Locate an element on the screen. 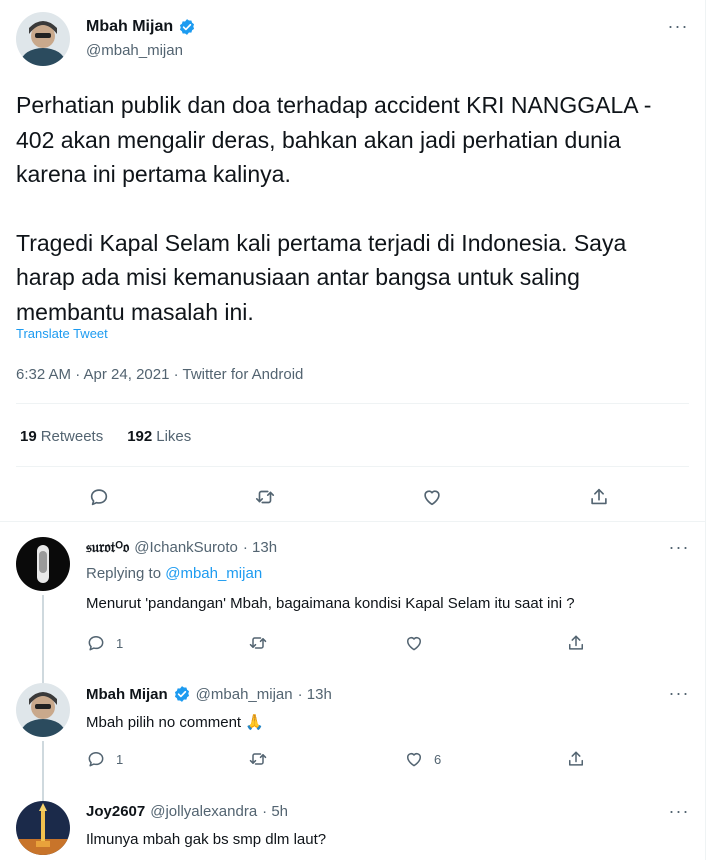  user-handle: @IchankSuroto is located at coordinates (186, 547).